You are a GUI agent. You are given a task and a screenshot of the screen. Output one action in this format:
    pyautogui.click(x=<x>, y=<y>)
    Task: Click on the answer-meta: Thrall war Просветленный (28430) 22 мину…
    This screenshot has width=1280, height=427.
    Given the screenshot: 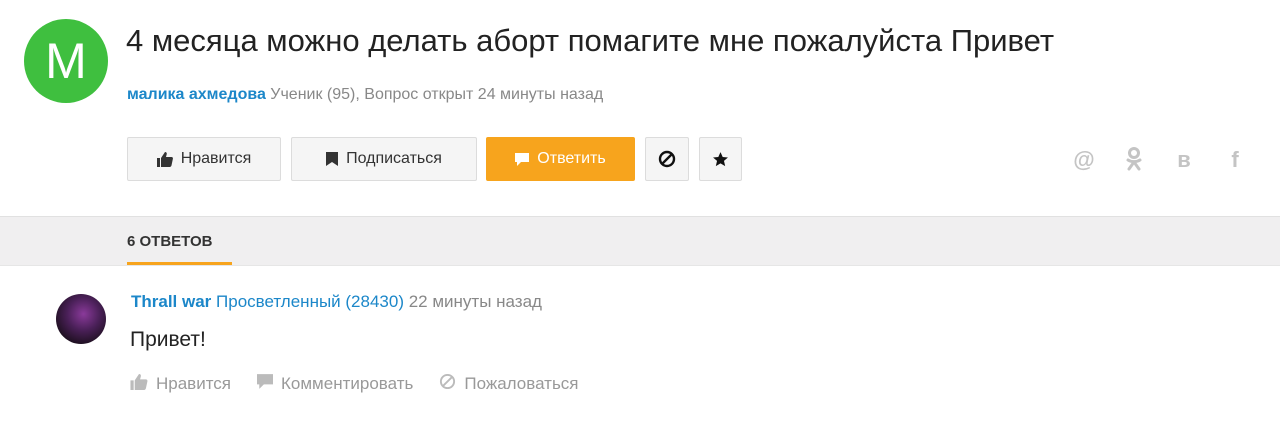 What is the action you would take?
    pyautogui.click(x=336, y=302)
    